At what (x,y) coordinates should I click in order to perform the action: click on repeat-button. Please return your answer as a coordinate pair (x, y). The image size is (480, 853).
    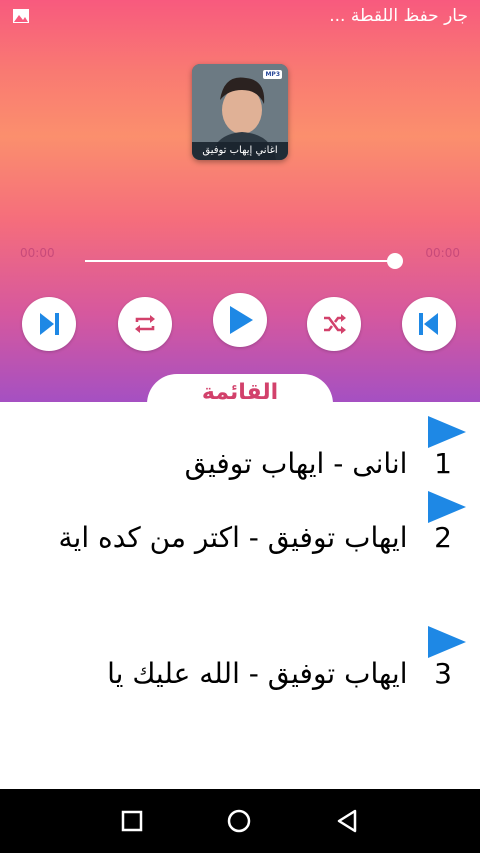
    Looking at the image, I should click on (145, 324).